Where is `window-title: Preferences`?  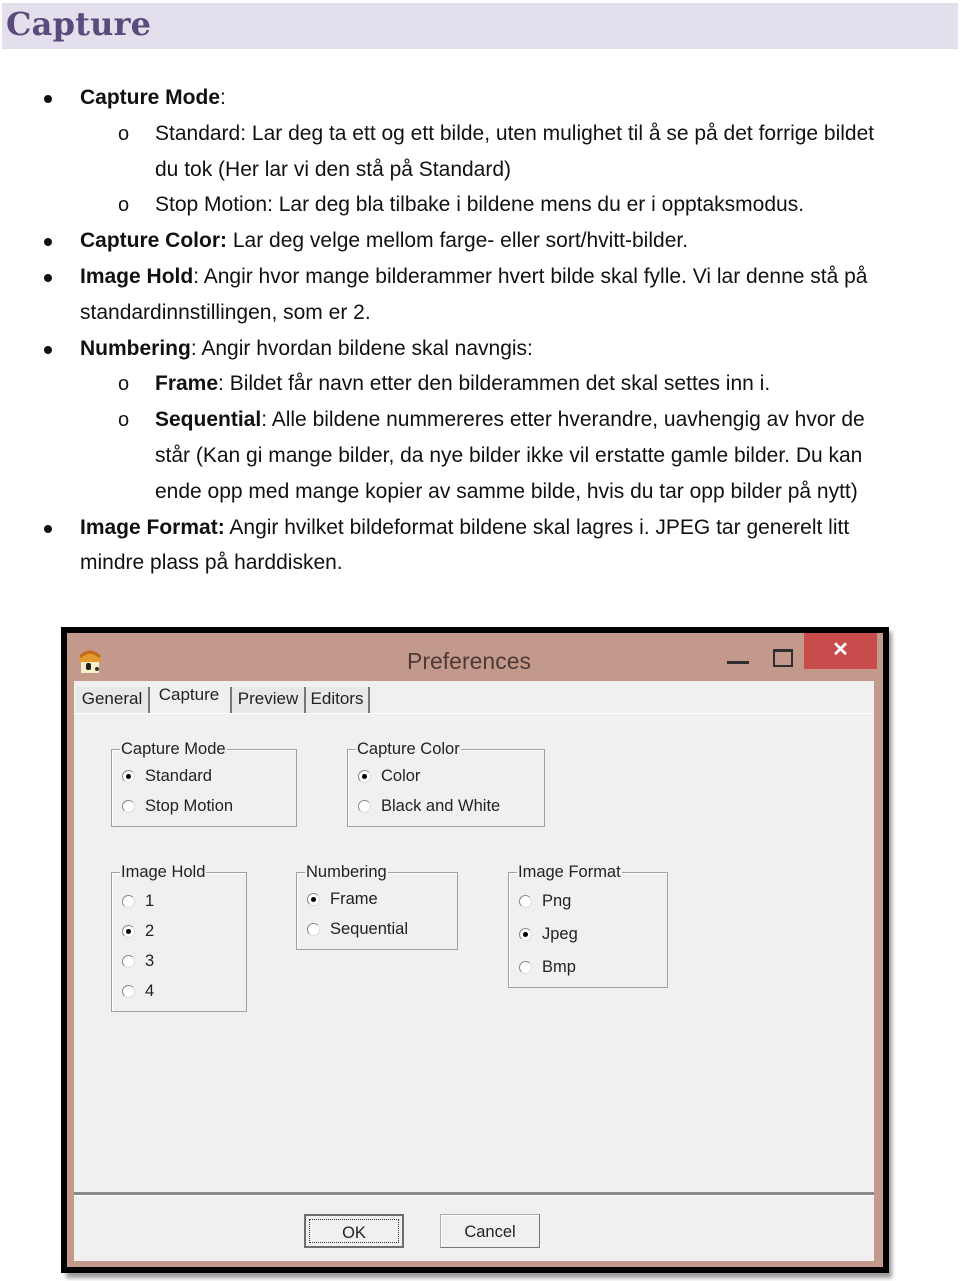
window-title: Preferences is located at coordinates (475, 661).